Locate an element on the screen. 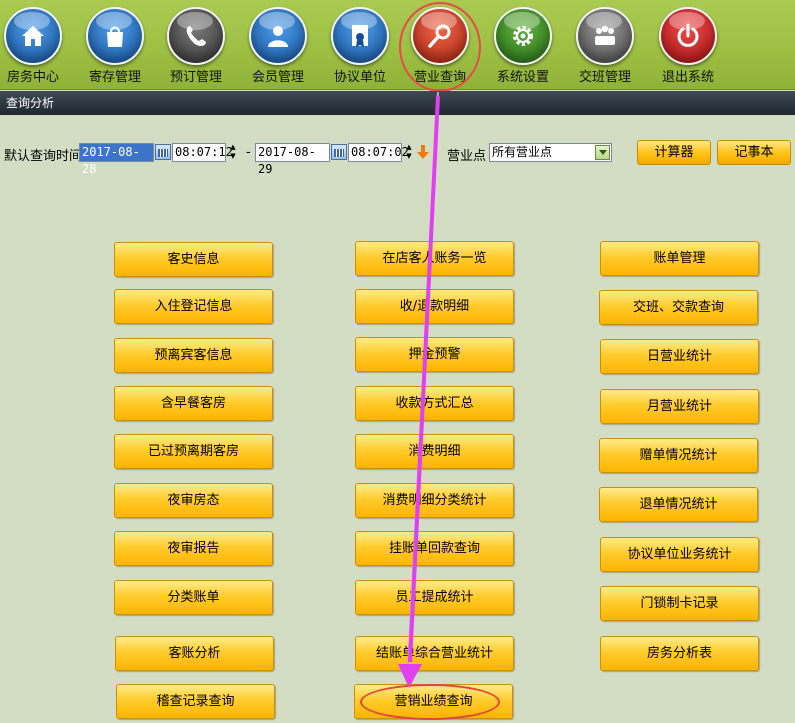 The height and width of the screenshot is (723, 795). guest-history-button: 客史信息 is located at coordinates (193, 259).